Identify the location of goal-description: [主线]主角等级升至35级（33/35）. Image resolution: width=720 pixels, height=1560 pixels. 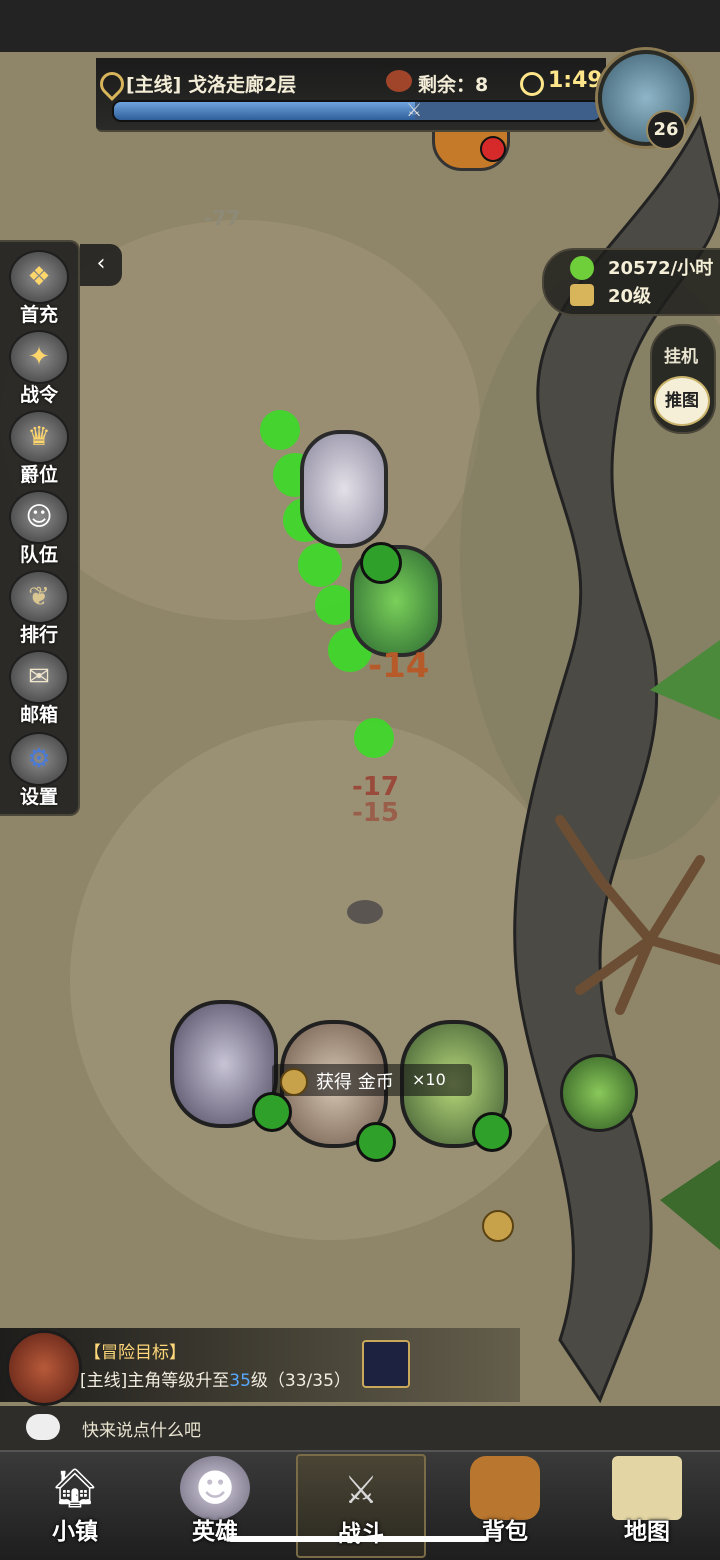
(215, 1378).